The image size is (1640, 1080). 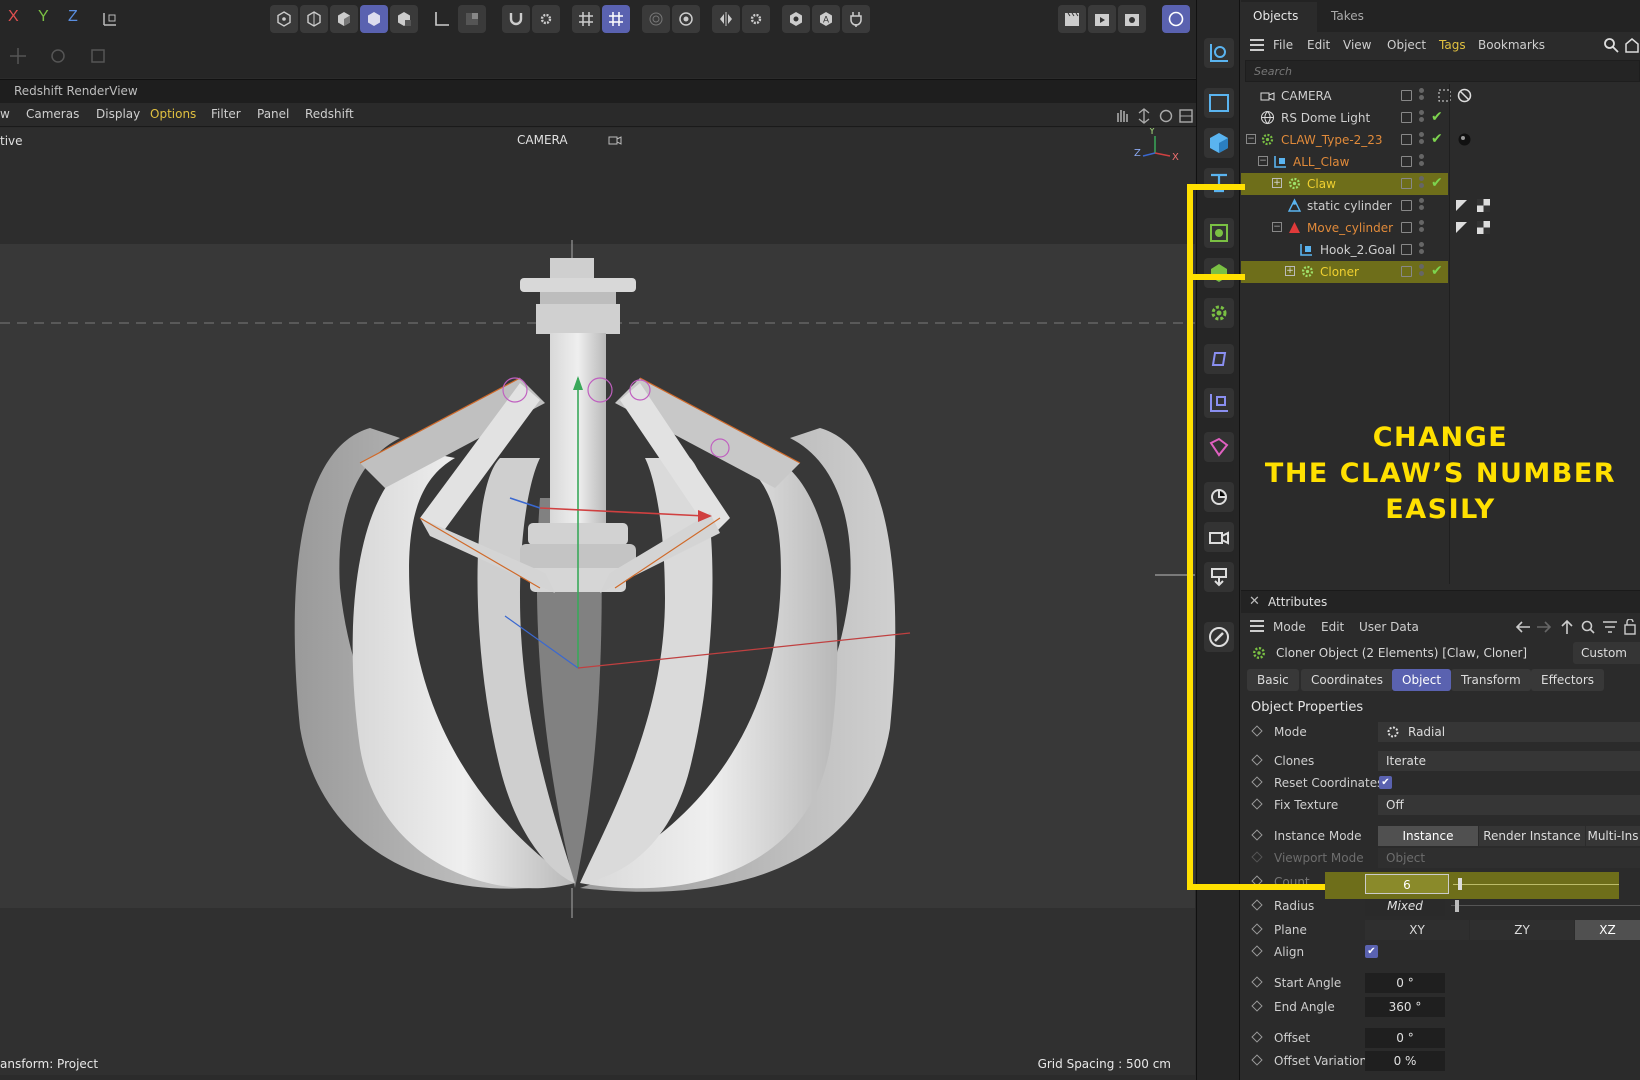 What do you see at coordinates (1219, 577) in the screenshot?
I see `light-button` at bounding box center [1219, 577].